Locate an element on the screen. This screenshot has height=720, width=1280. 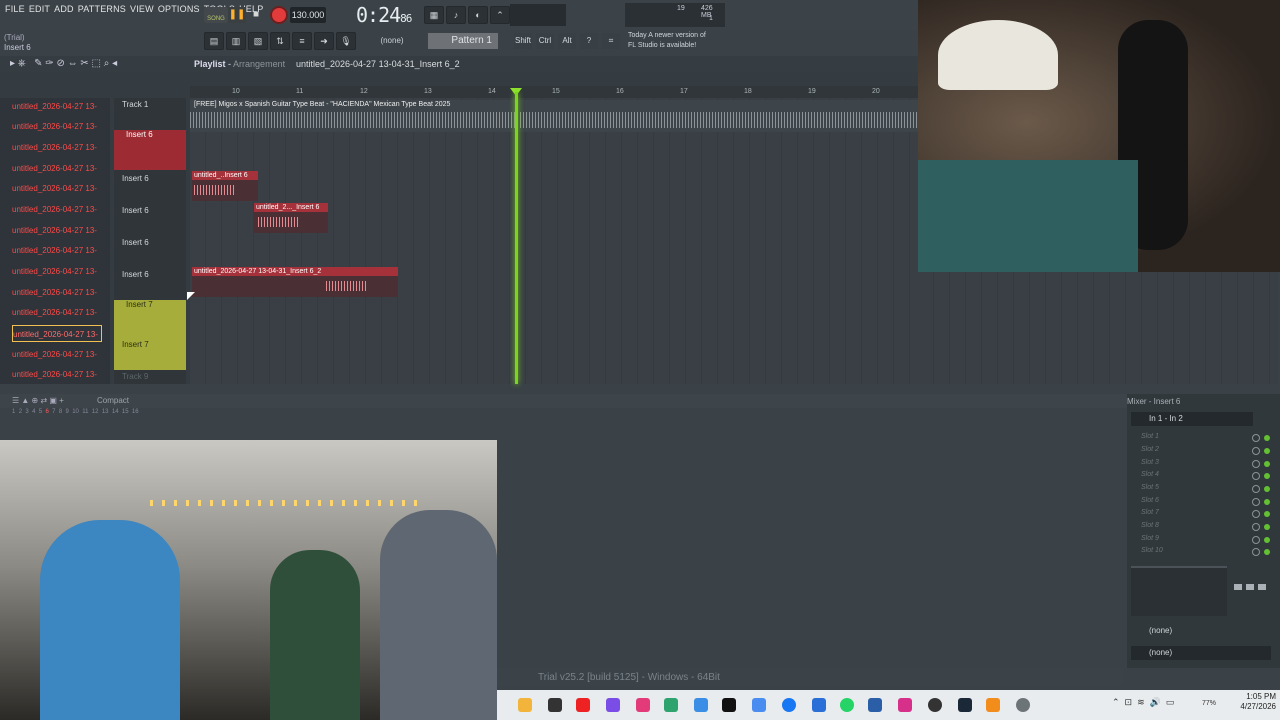
steam-icon is located at coordinates (965, 705).